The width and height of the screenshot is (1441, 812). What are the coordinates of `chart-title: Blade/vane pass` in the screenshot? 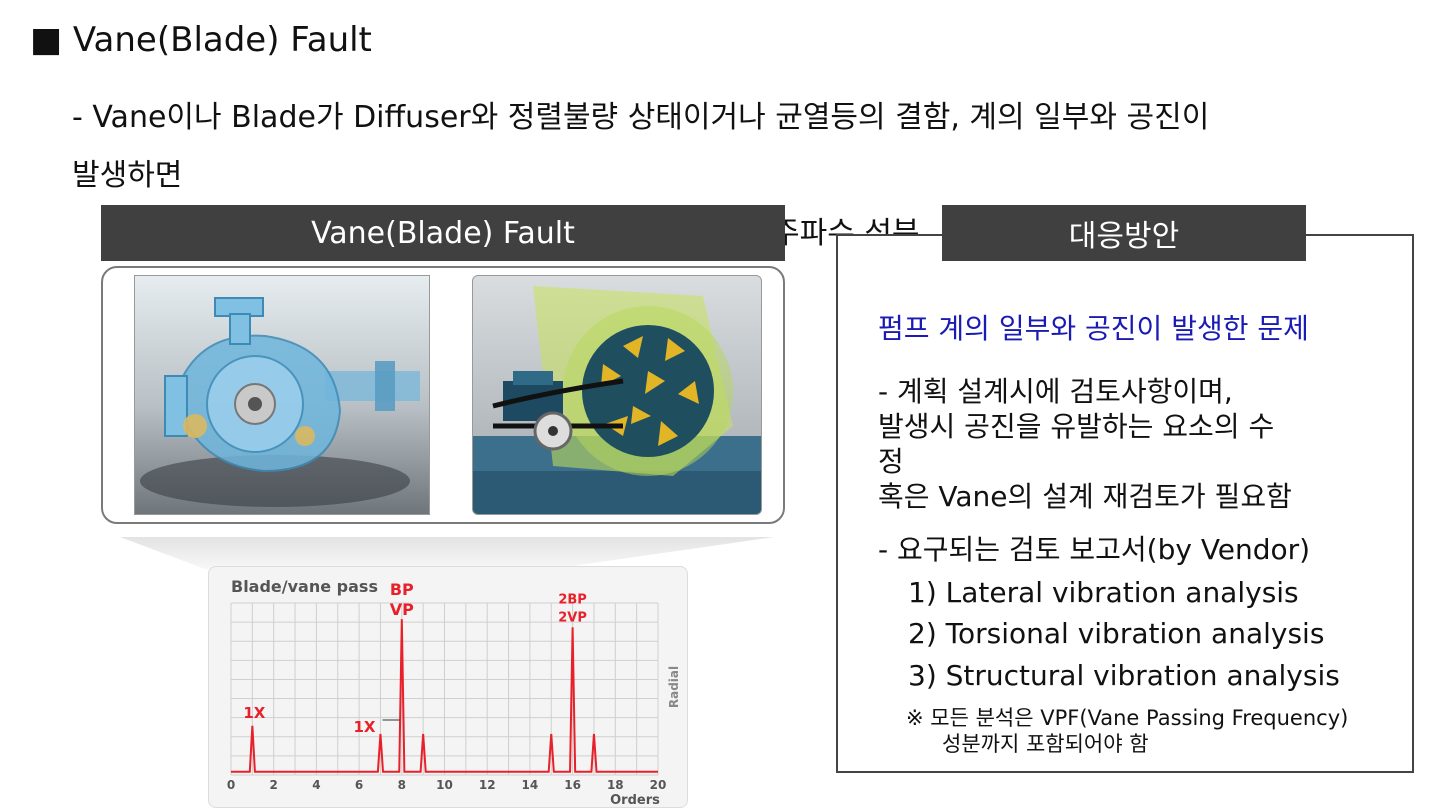 It's located at (304, 586).